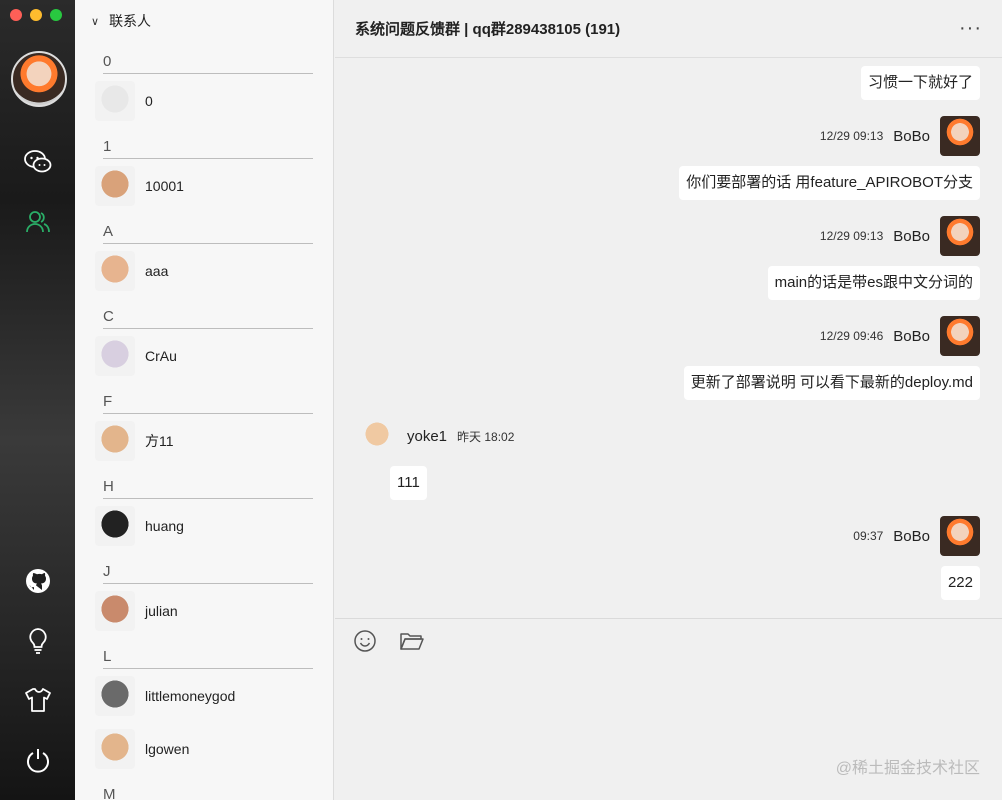 Image resolution: width=1002 pixels, height=800 pixels. Describe the element at coordinates (149, 100) in the screenshot. I see `contact-name: 0` at that location.